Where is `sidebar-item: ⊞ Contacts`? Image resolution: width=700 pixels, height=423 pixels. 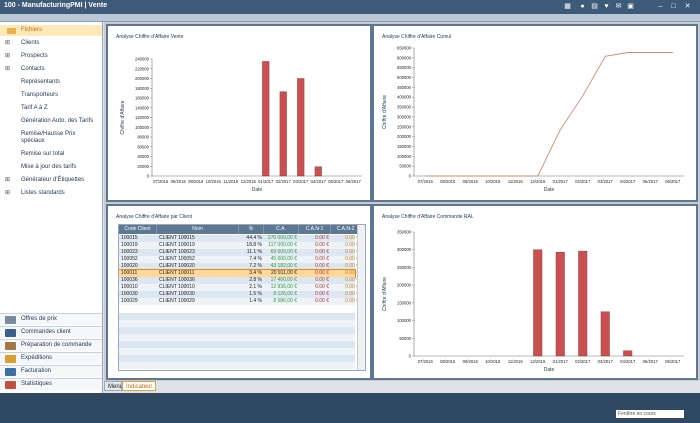
sidebar-item: ⊞ Contacts is located at coordinates (51, 69).